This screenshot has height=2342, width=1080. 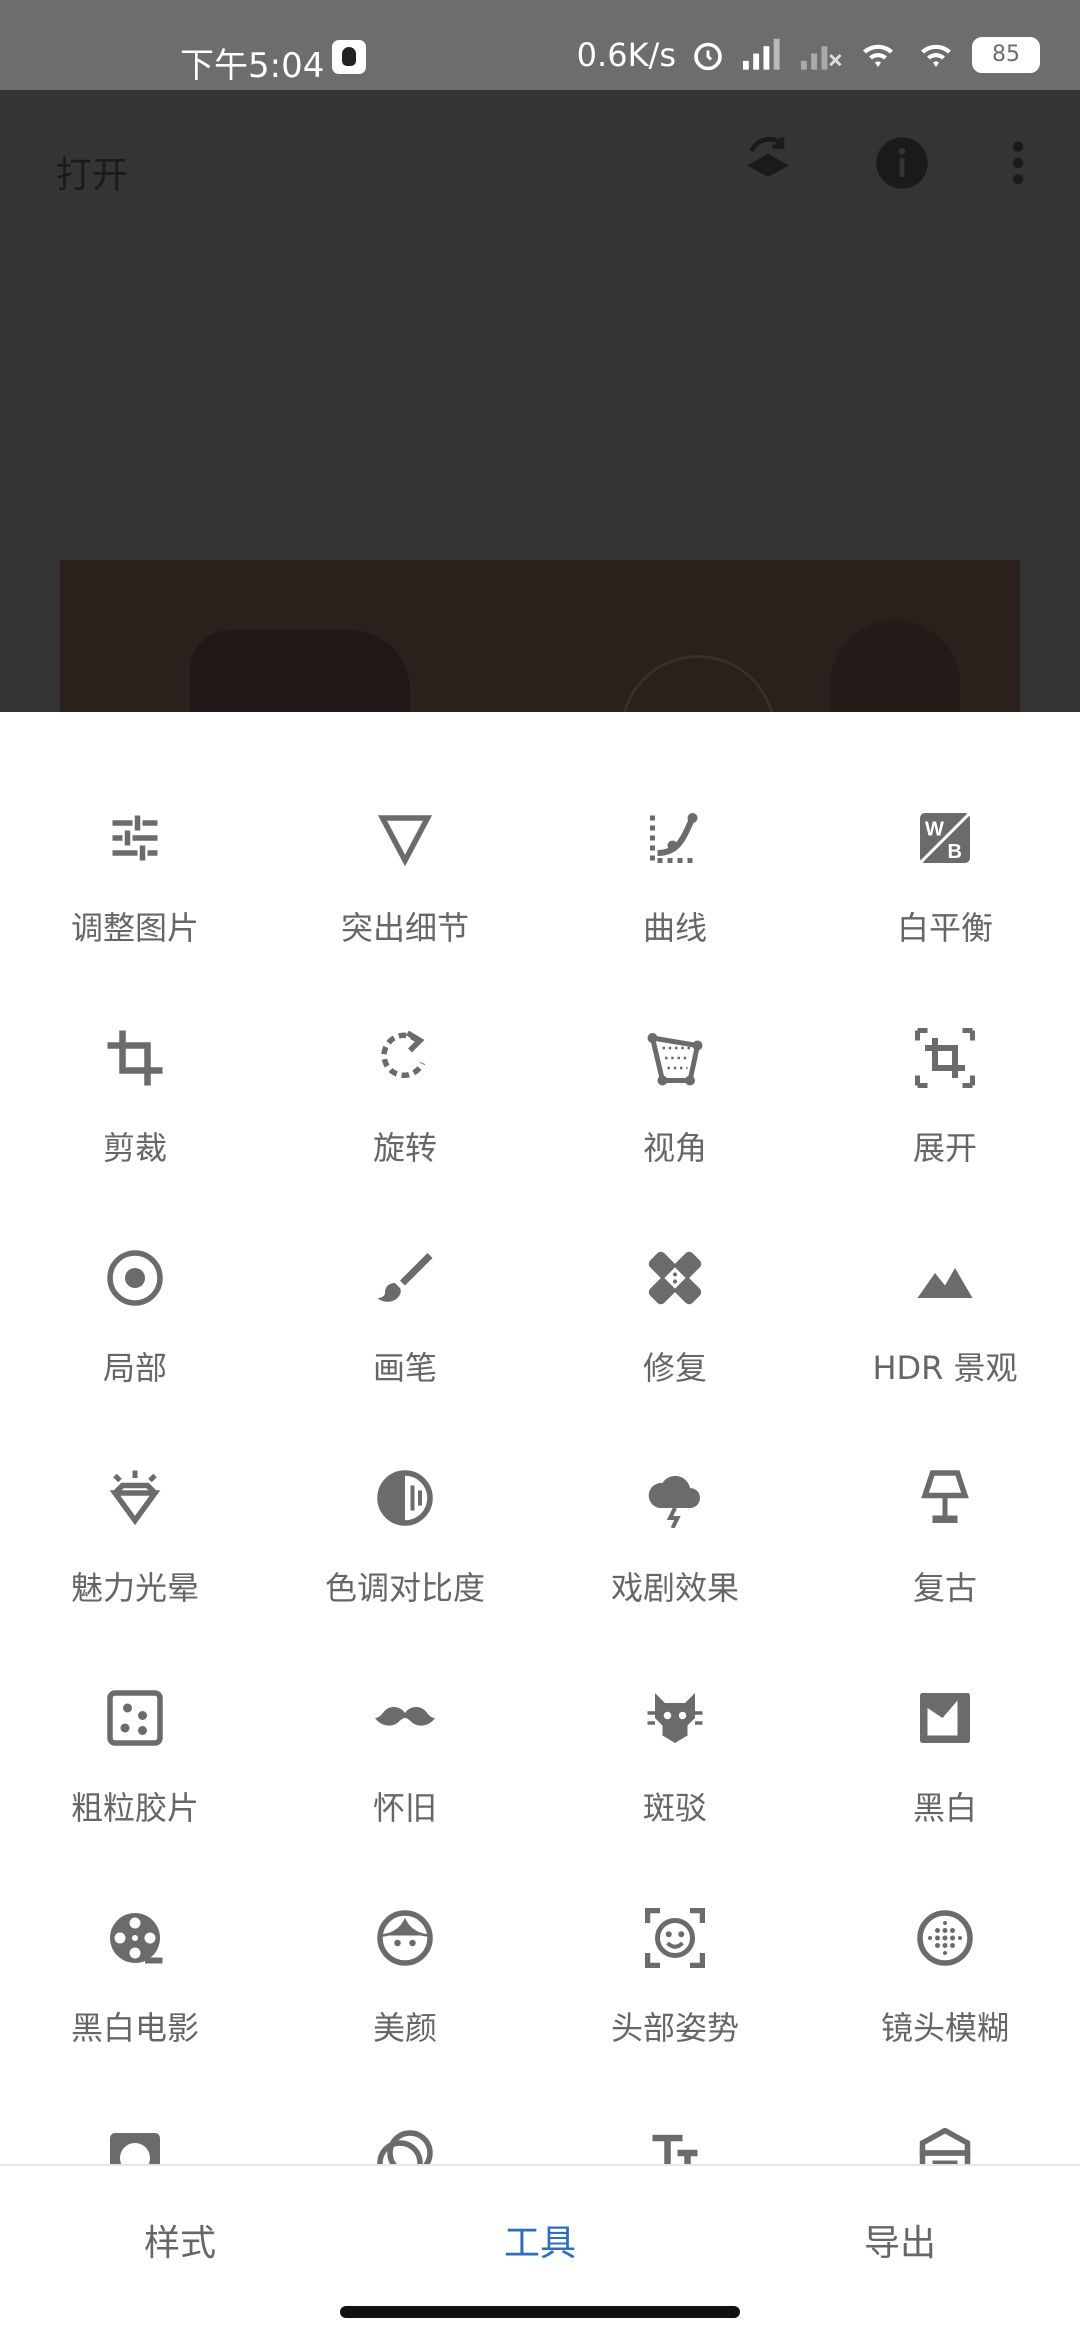 I want to click on lens-blur-icon, so click(x=945, y=1938).